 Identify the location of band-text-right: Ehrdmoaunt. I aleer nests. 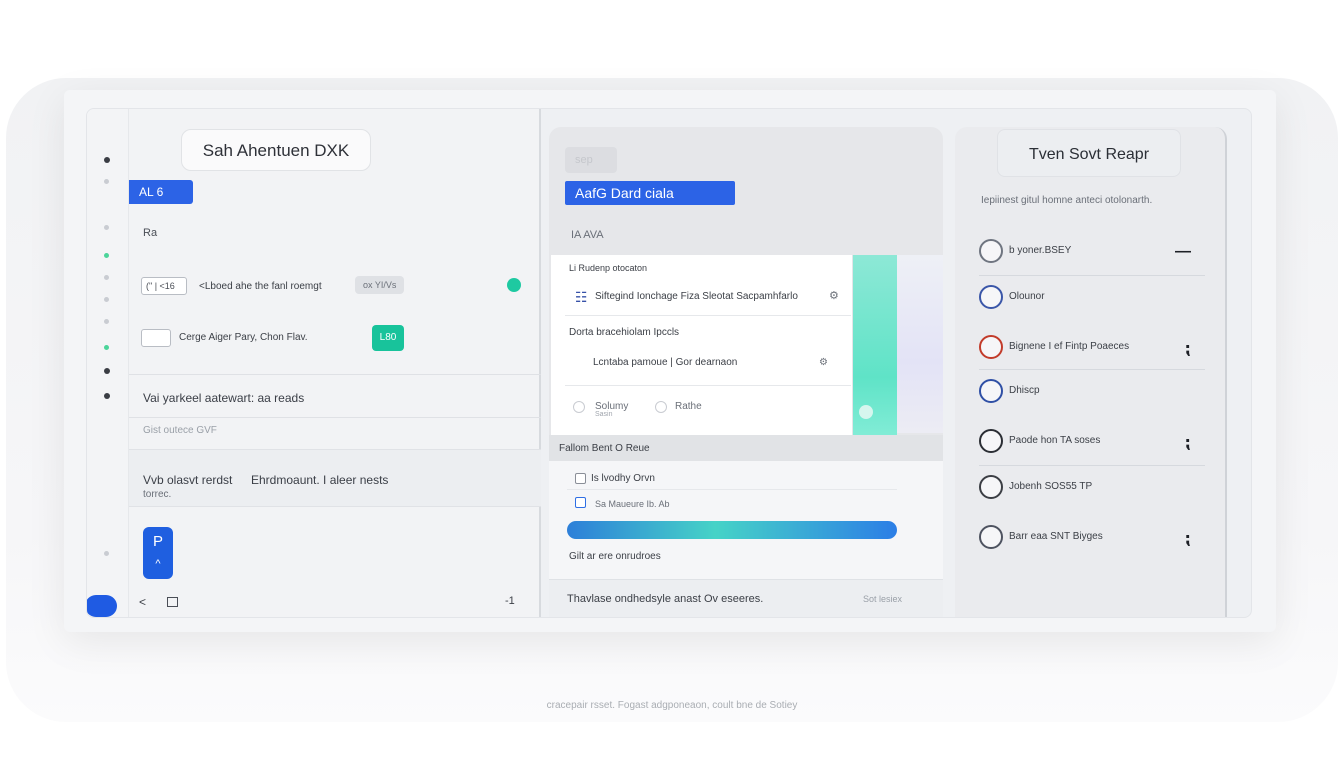
(320, 480).